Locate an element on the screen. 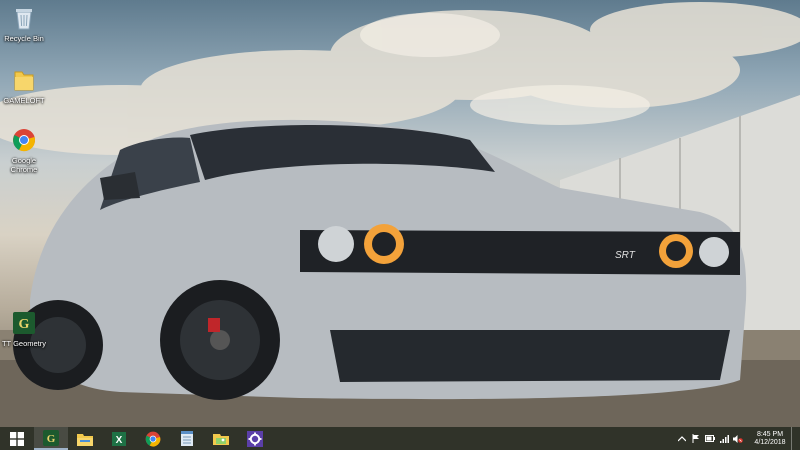 The width and height of the screenshot is (800, 450). taskbar-notepad is located at coordinates (187, 438).